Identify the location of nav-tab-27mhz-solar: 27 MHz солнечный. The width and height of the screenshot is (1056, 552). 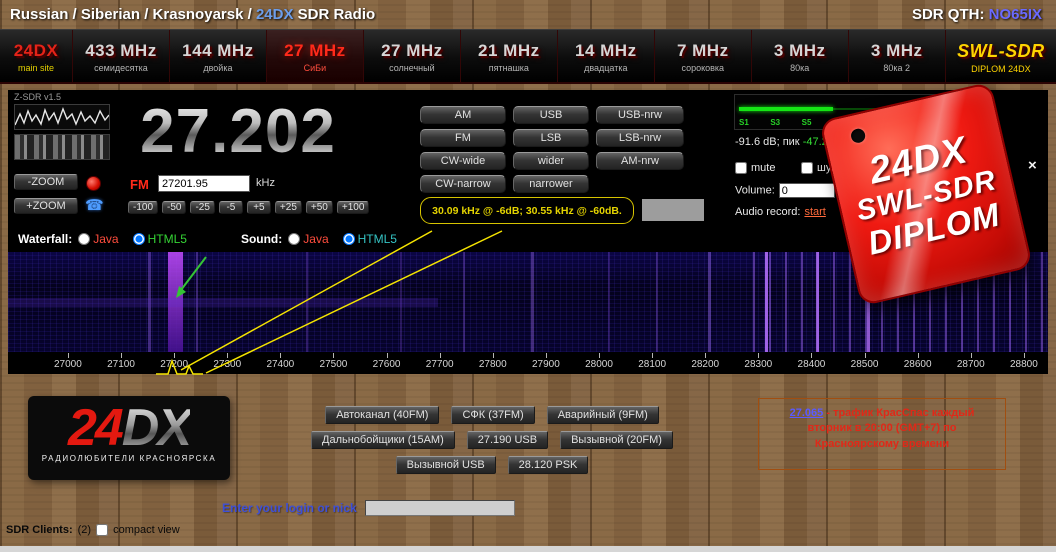
(412, 56).